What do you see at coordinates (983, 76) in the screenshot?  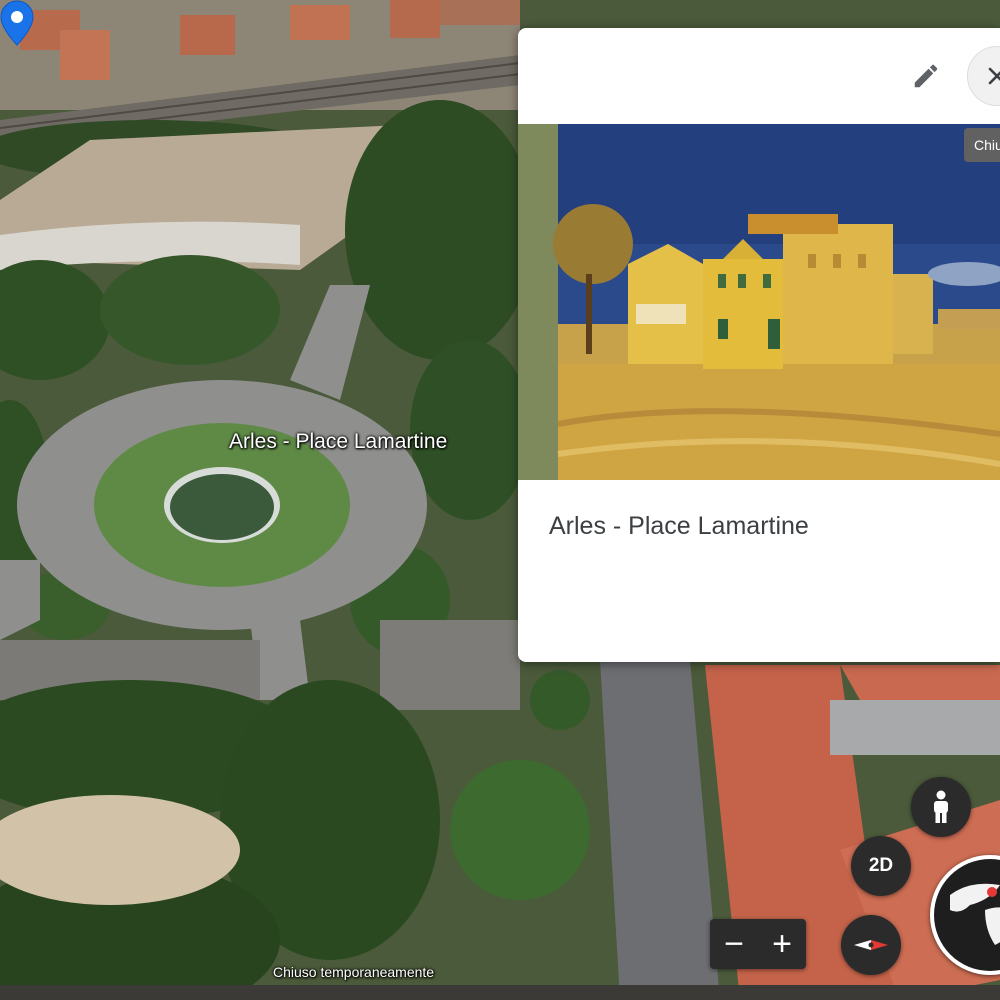 I see `close-button` at bounding box center [983, 76].